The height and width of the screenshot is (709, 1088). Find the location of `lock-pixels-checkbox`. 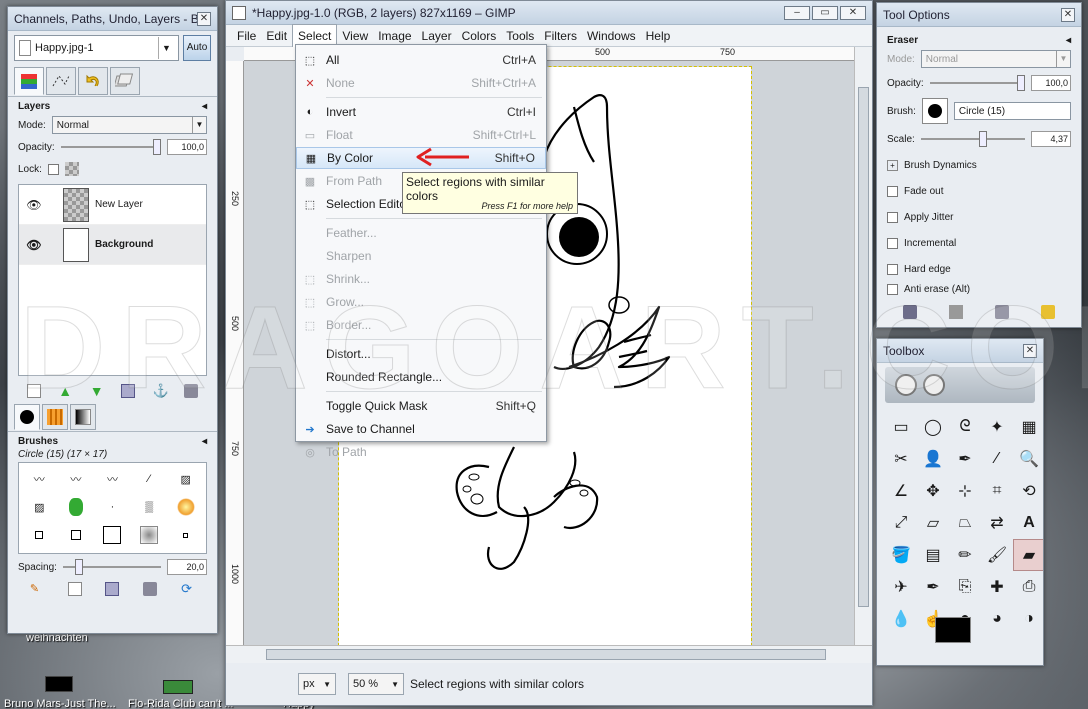

lock-pixels-checkbox is located at coordinates (53, 169).